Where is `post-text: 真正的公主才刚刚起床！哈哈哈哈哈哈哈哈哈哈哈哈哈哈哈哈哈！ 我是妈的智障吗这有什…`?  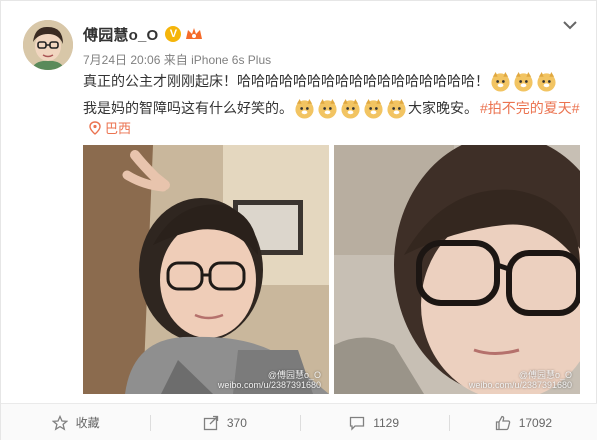
post-text: 真正的公主才刚刚起床！哈哈哈哈哈哈哈哈哈哈哈哈哈哈哈哈哈！ 我是妈的智障吗这有什… is located at coordinates (333, 95).